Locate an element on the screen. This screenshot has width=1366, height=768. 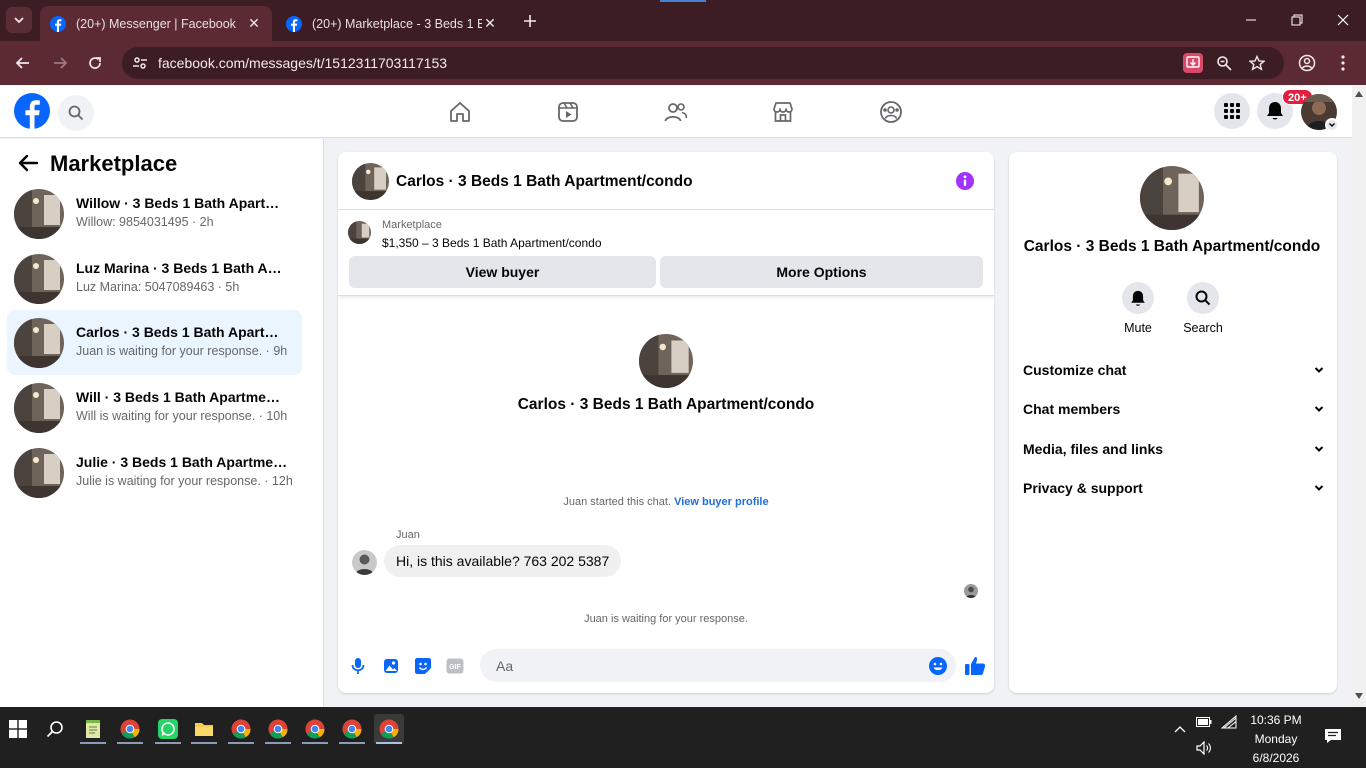
mute-circle is located at coordinates (1138, 298).